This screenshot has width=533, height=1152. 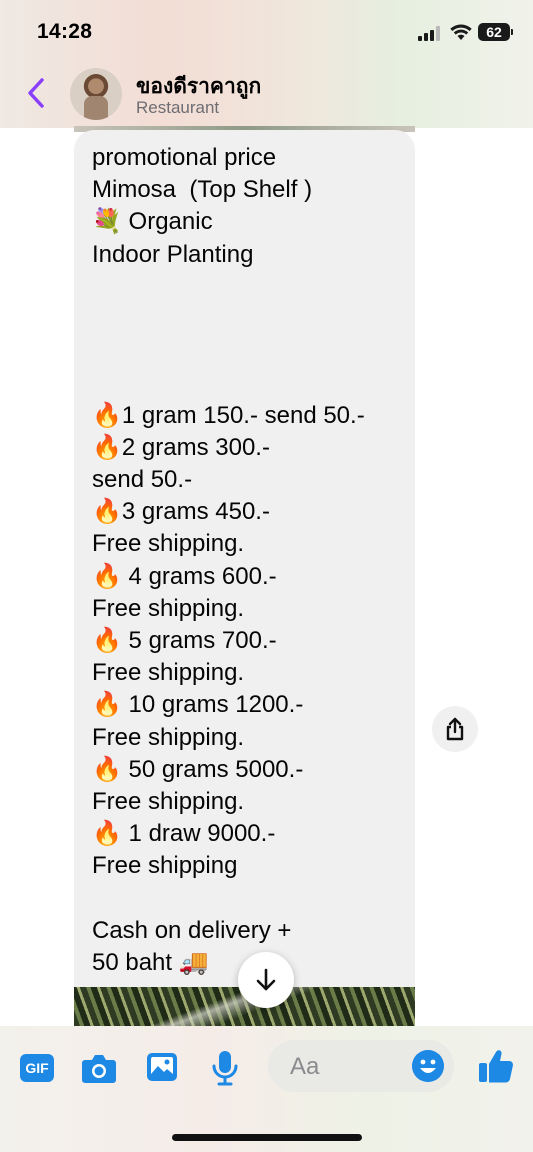 I want to click on status-time: 14:28, so click(x=65, y=31).